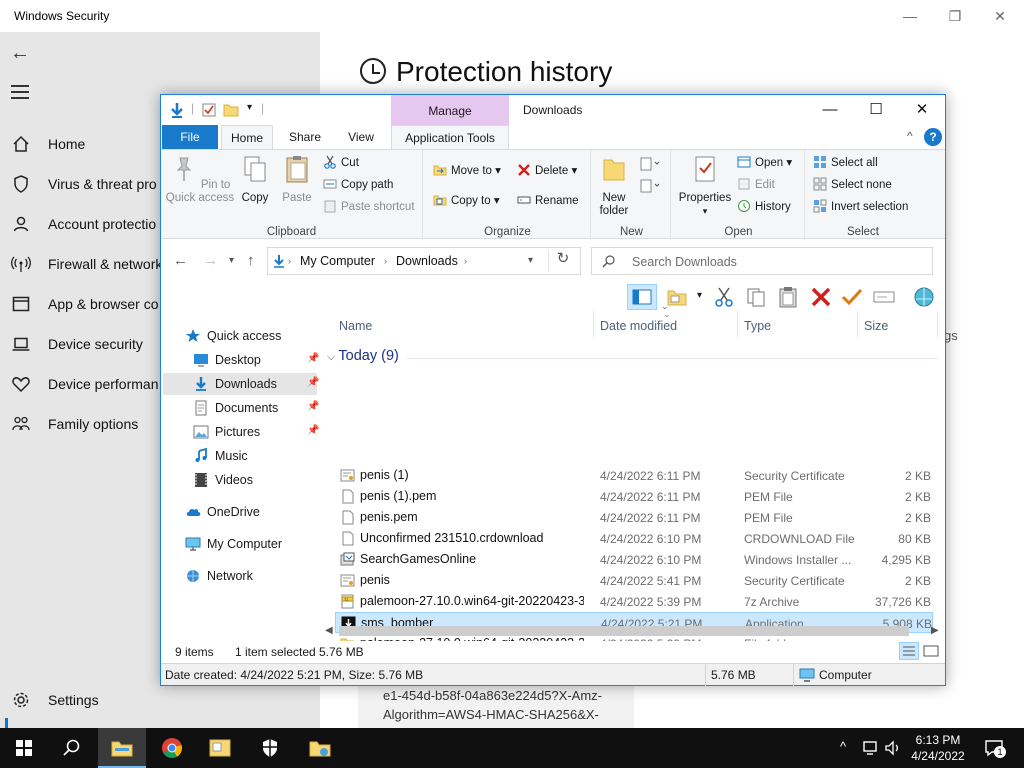 This screenshot has height=768, width=1024. Describe the element at coordinates (924, 297) in the screenshot. I see `shell-globe-icon` at that location.